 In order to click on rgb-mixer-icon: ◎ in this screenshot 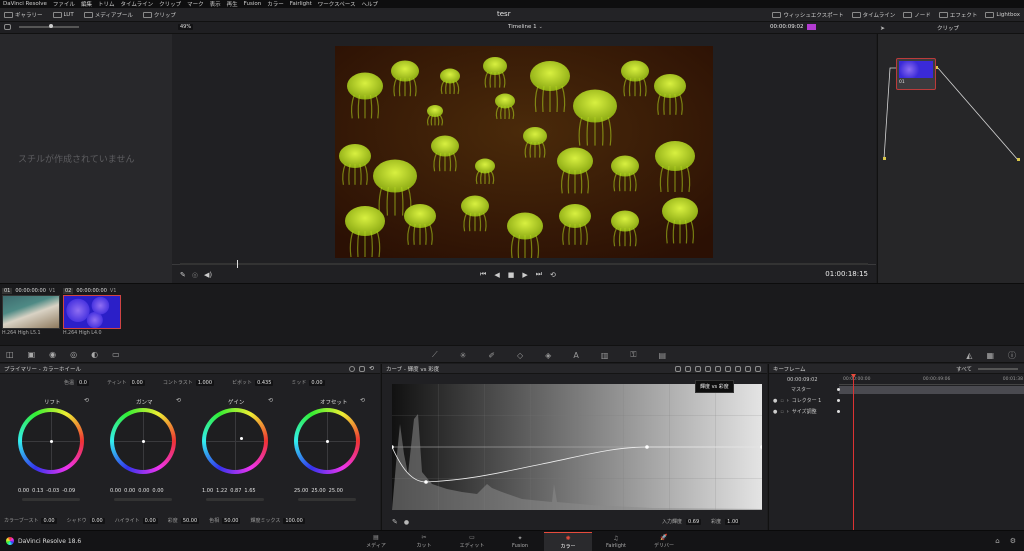, I will do `click(73, 354)`.